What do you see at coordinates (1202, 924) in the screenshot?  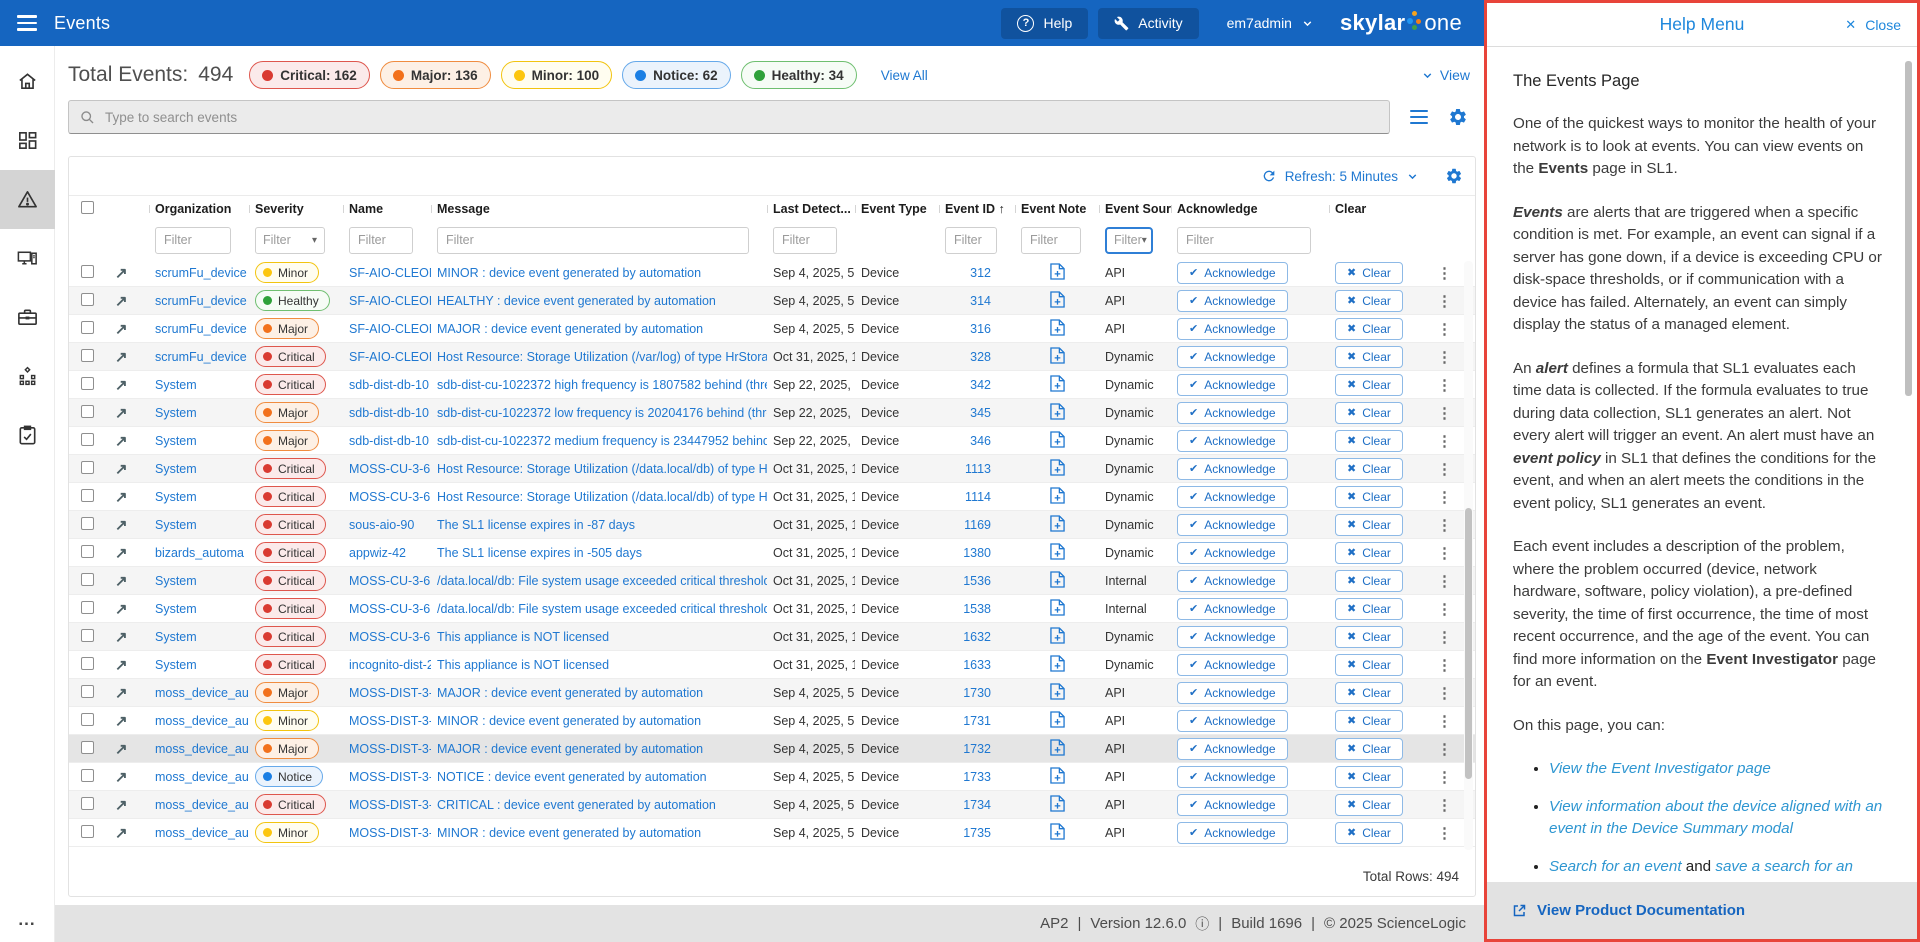 I see `info-icon: ⓘ` at bounding box center [1202, 924].